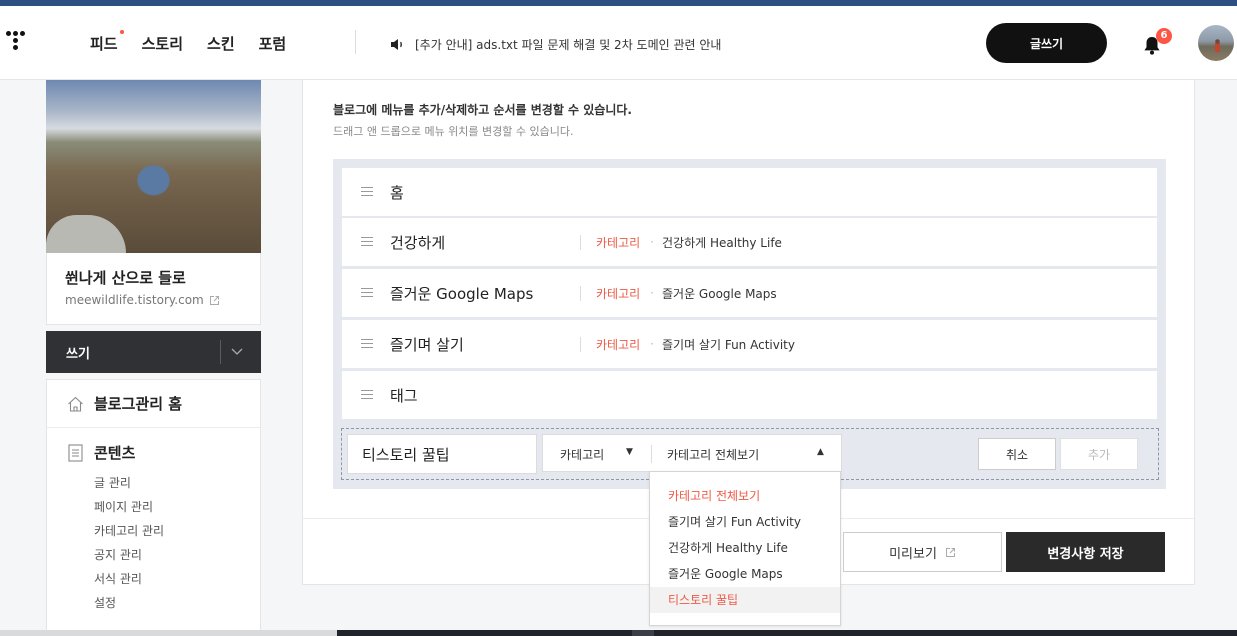  Describe the element at coordinates (177, 507) in the screenshot. I see `sidebar-item-pages: 페이지 관리` at that location.